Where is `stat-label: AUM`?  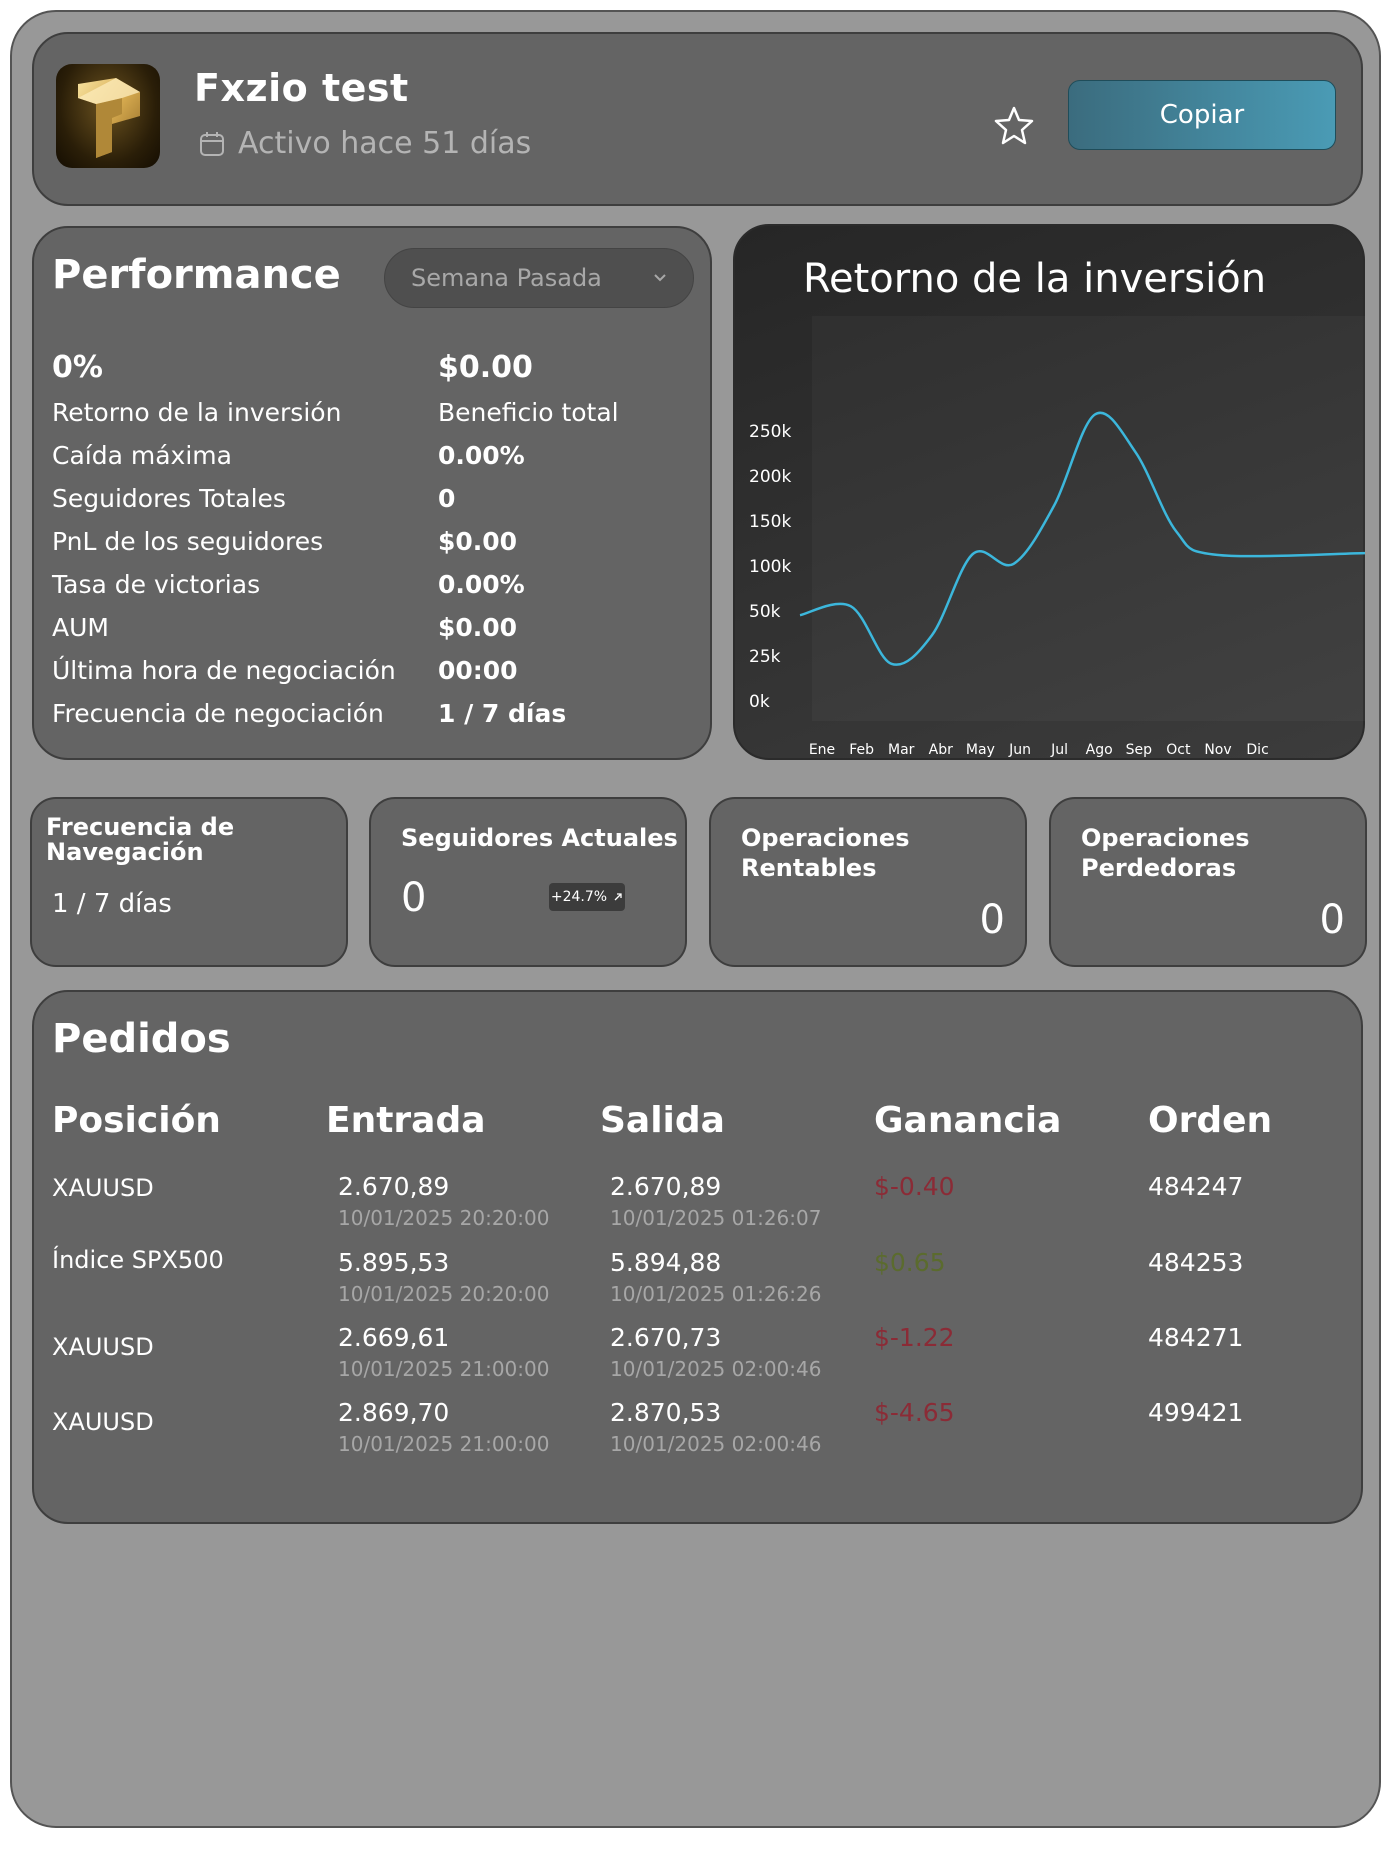 stat-label: AUM is located at coordinates (80, 627).